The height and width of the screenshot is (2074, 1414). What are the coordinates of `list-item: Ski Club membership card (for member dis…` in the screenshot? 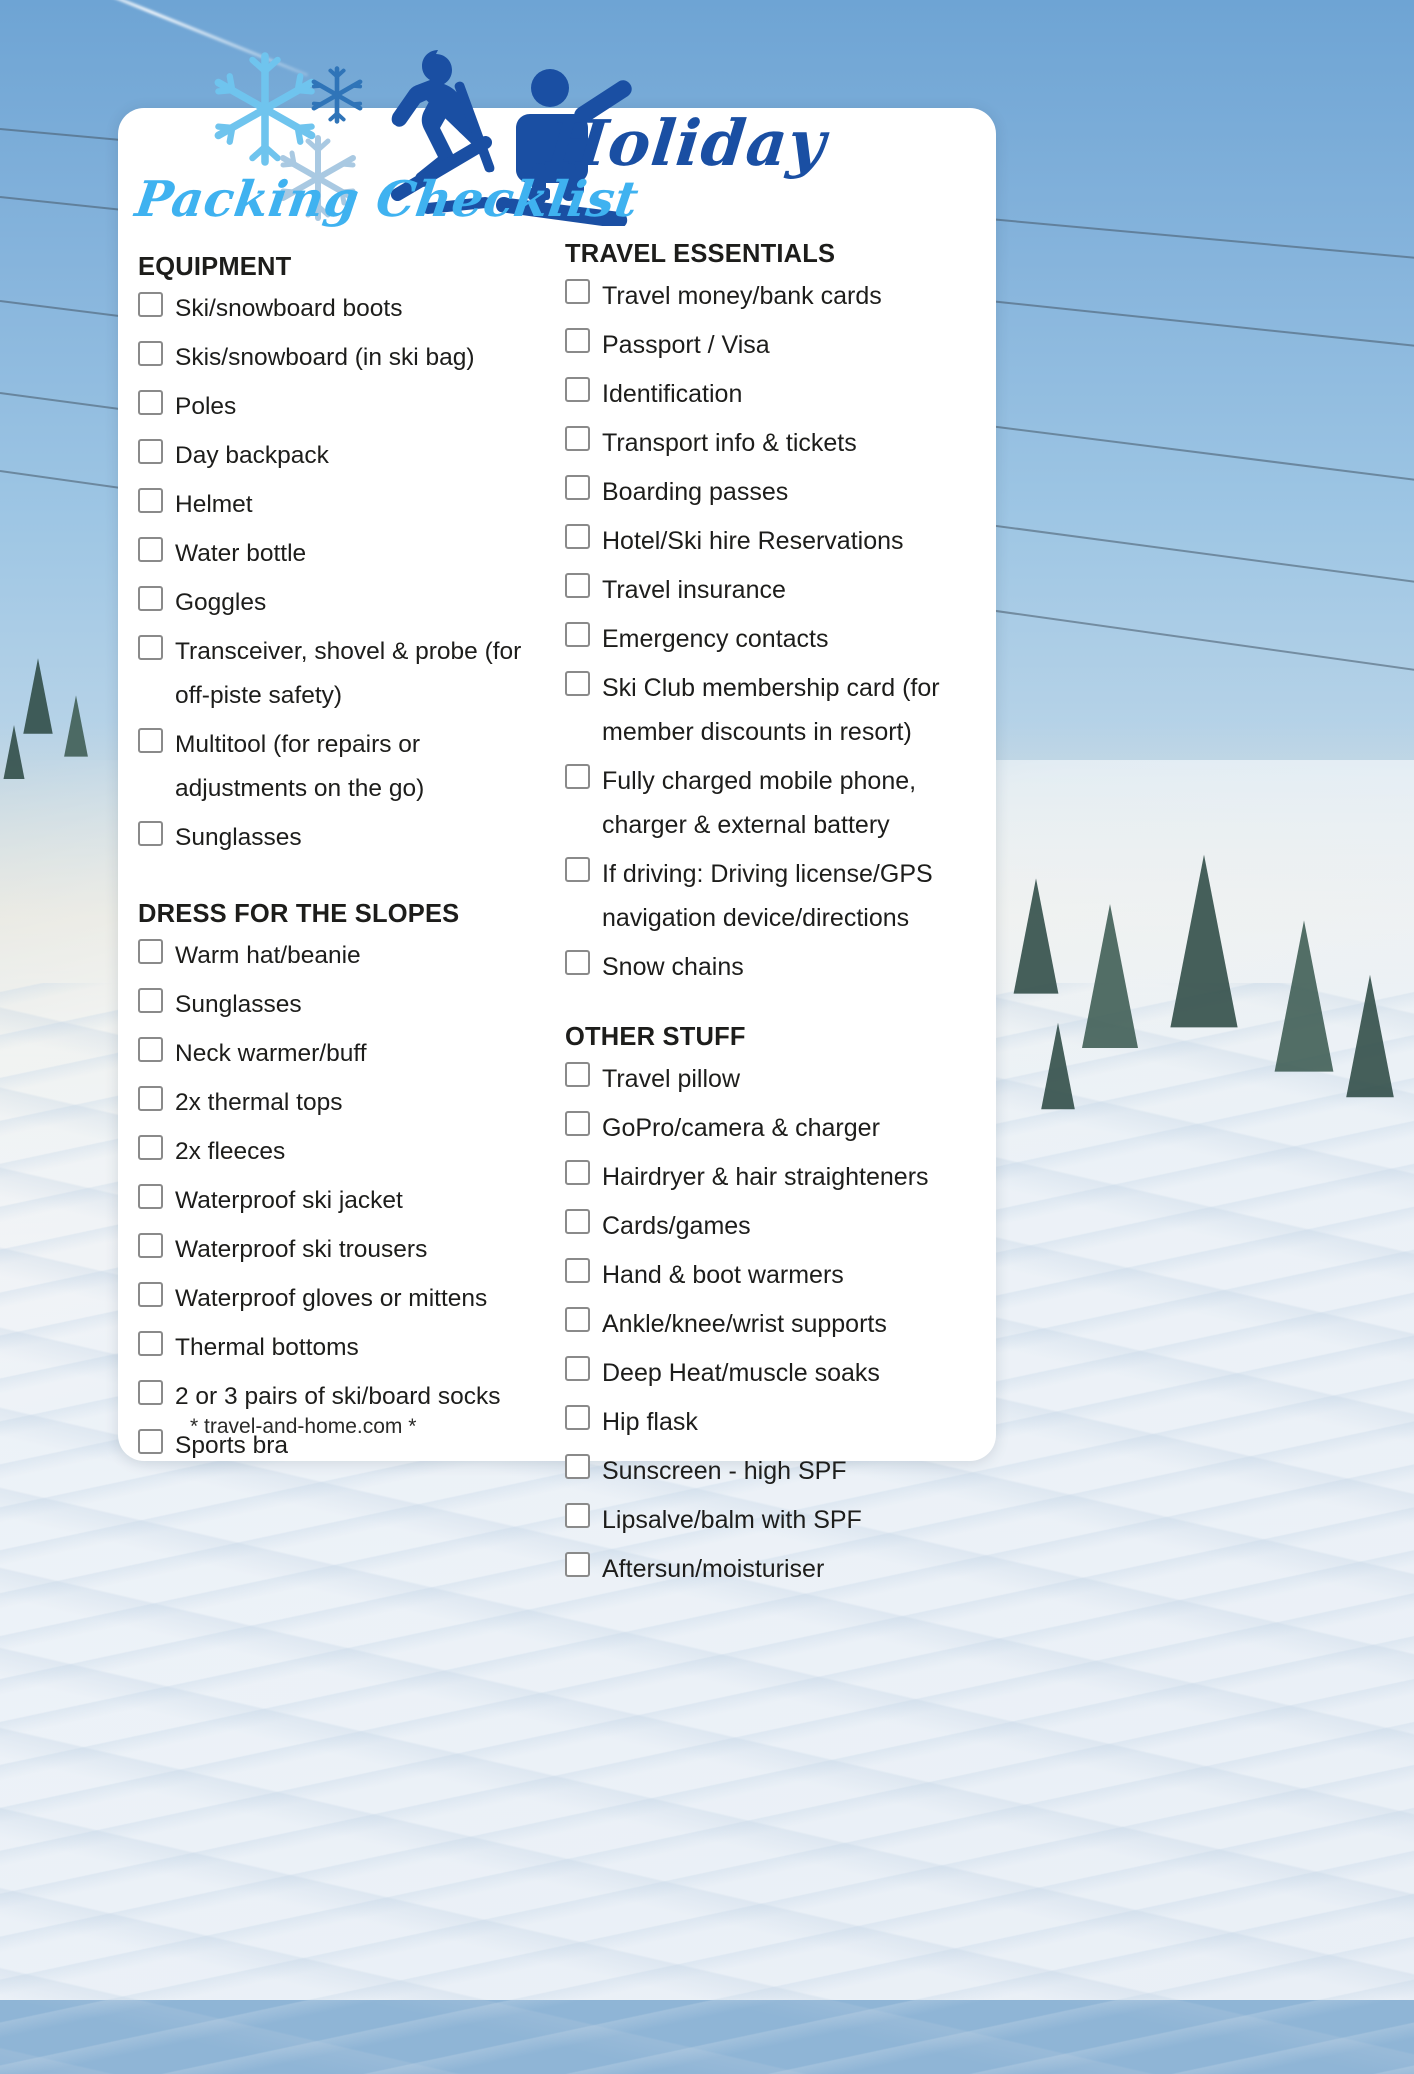 It's located at (767, 710).